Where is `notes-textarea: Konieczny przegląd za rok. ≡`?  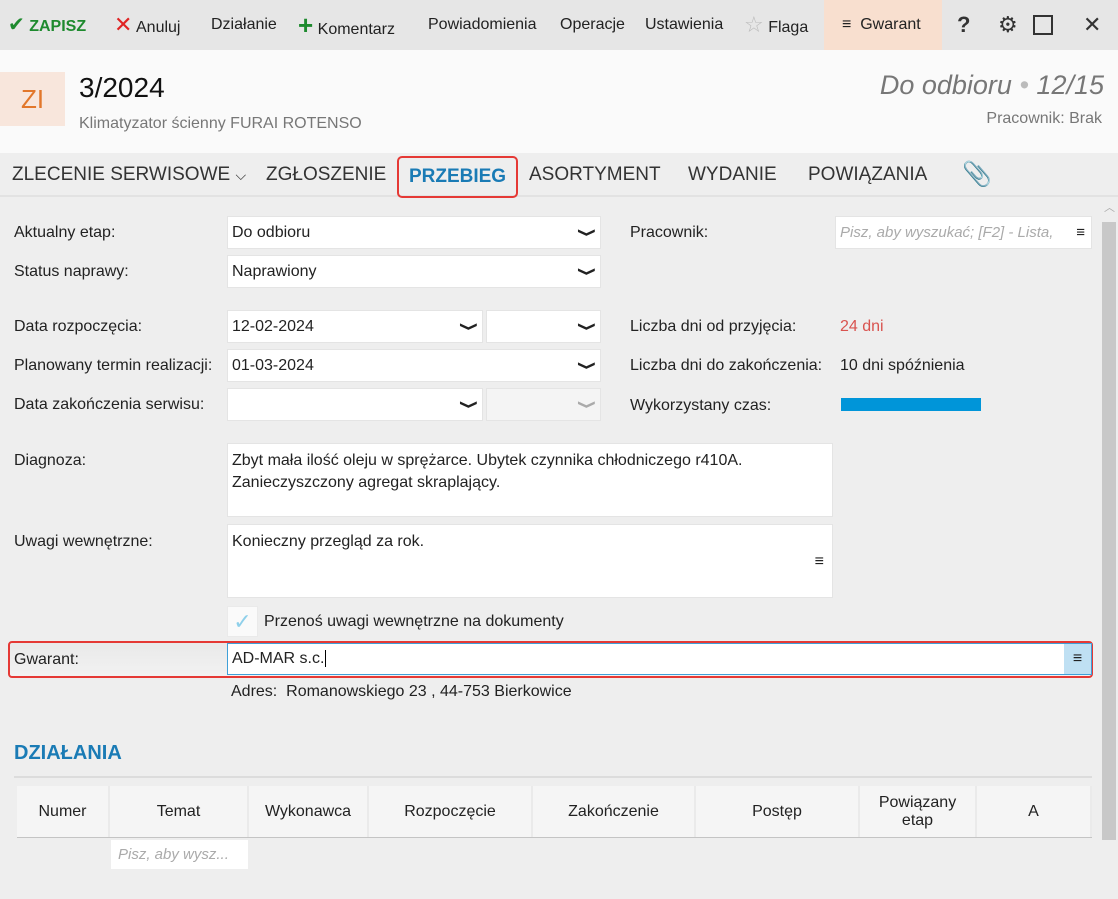
notes-textarea: Konieczny przegląd za rok. ≡ is located at coordinates (530, 561).